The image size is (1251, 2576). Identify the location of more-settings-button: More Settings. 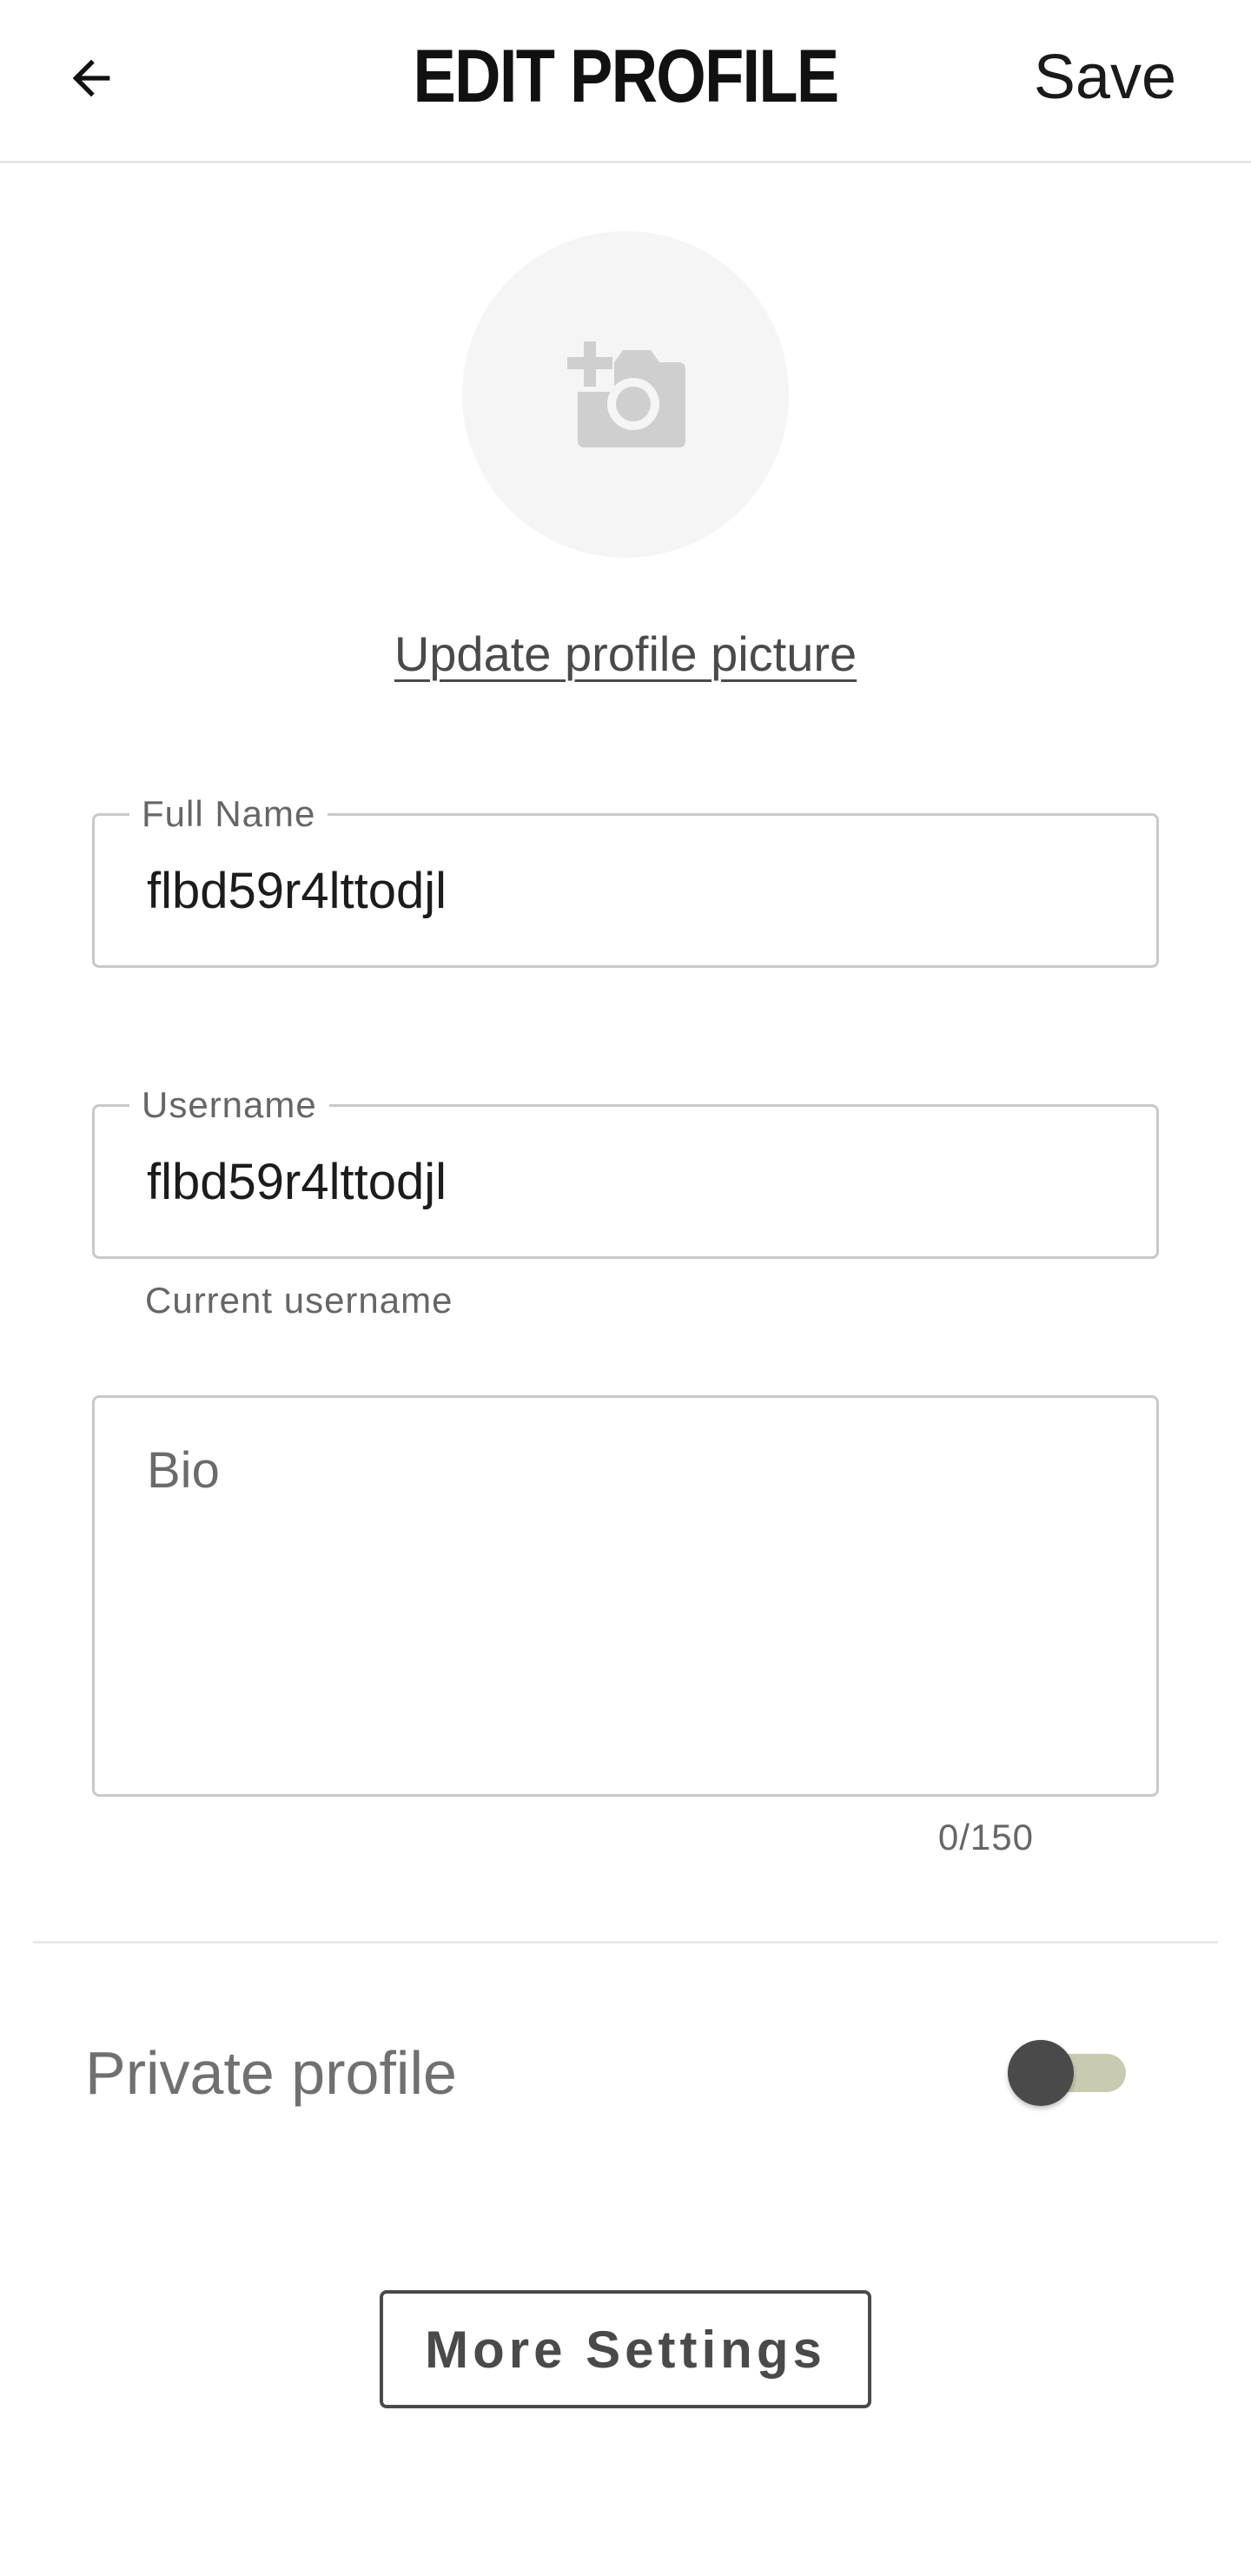
(625, 2349).